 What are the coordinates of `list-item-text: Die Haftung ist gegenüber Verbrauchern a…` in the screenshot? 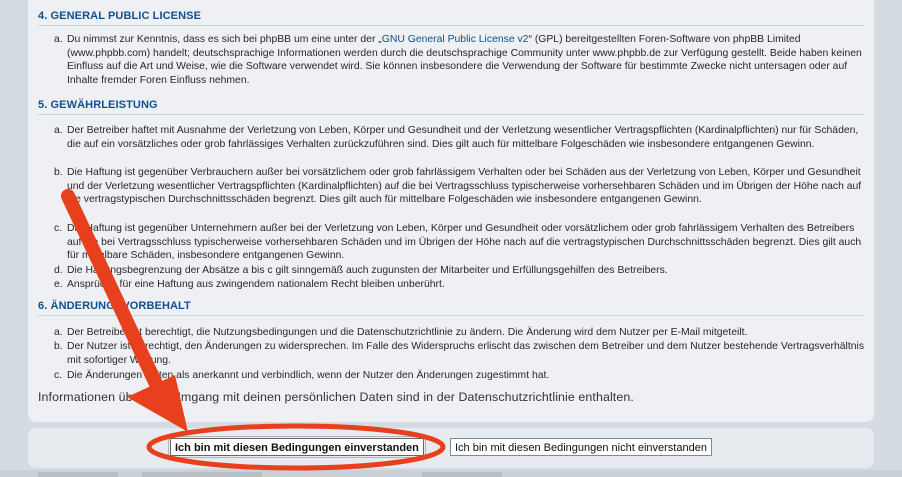 It's located at (464, 186).